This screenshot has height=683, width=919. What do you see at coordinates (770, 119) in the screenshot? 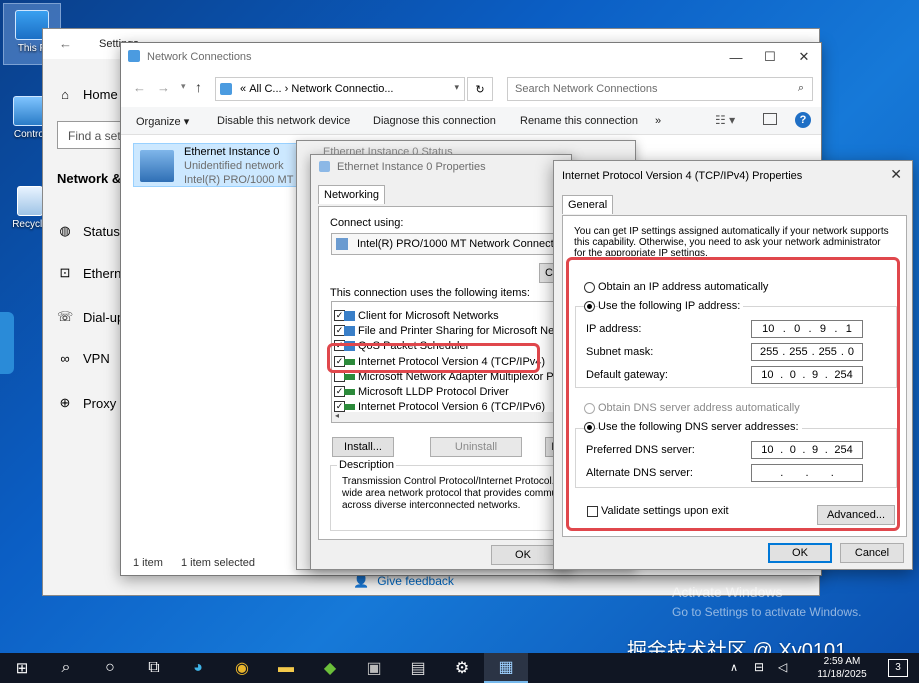
I see `preview-pane-icon` at bounding box center [770, 119].